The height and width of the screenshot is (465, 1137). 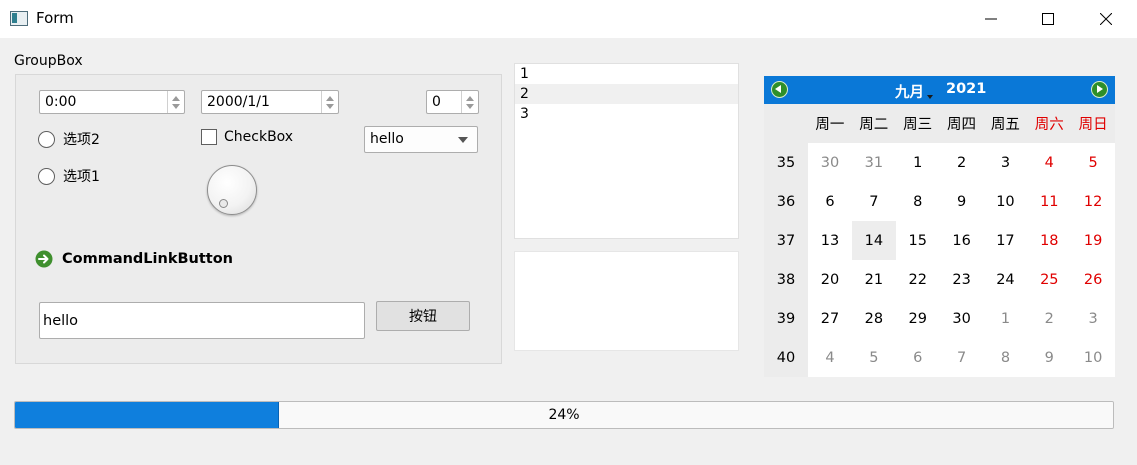 I want to click on calendar-day-cell: 14, so click(x=873, y=240).